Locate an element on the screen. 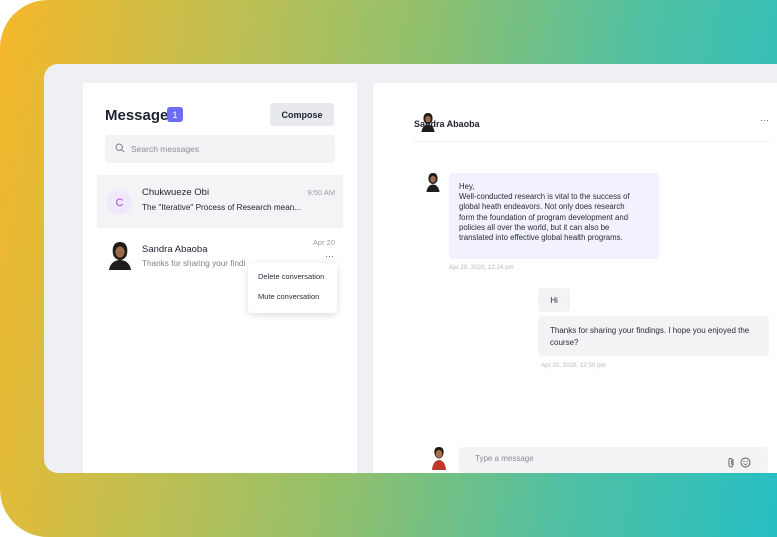 This screenshot has height=537, width=777. search-box is located at coordinates (220, 149).